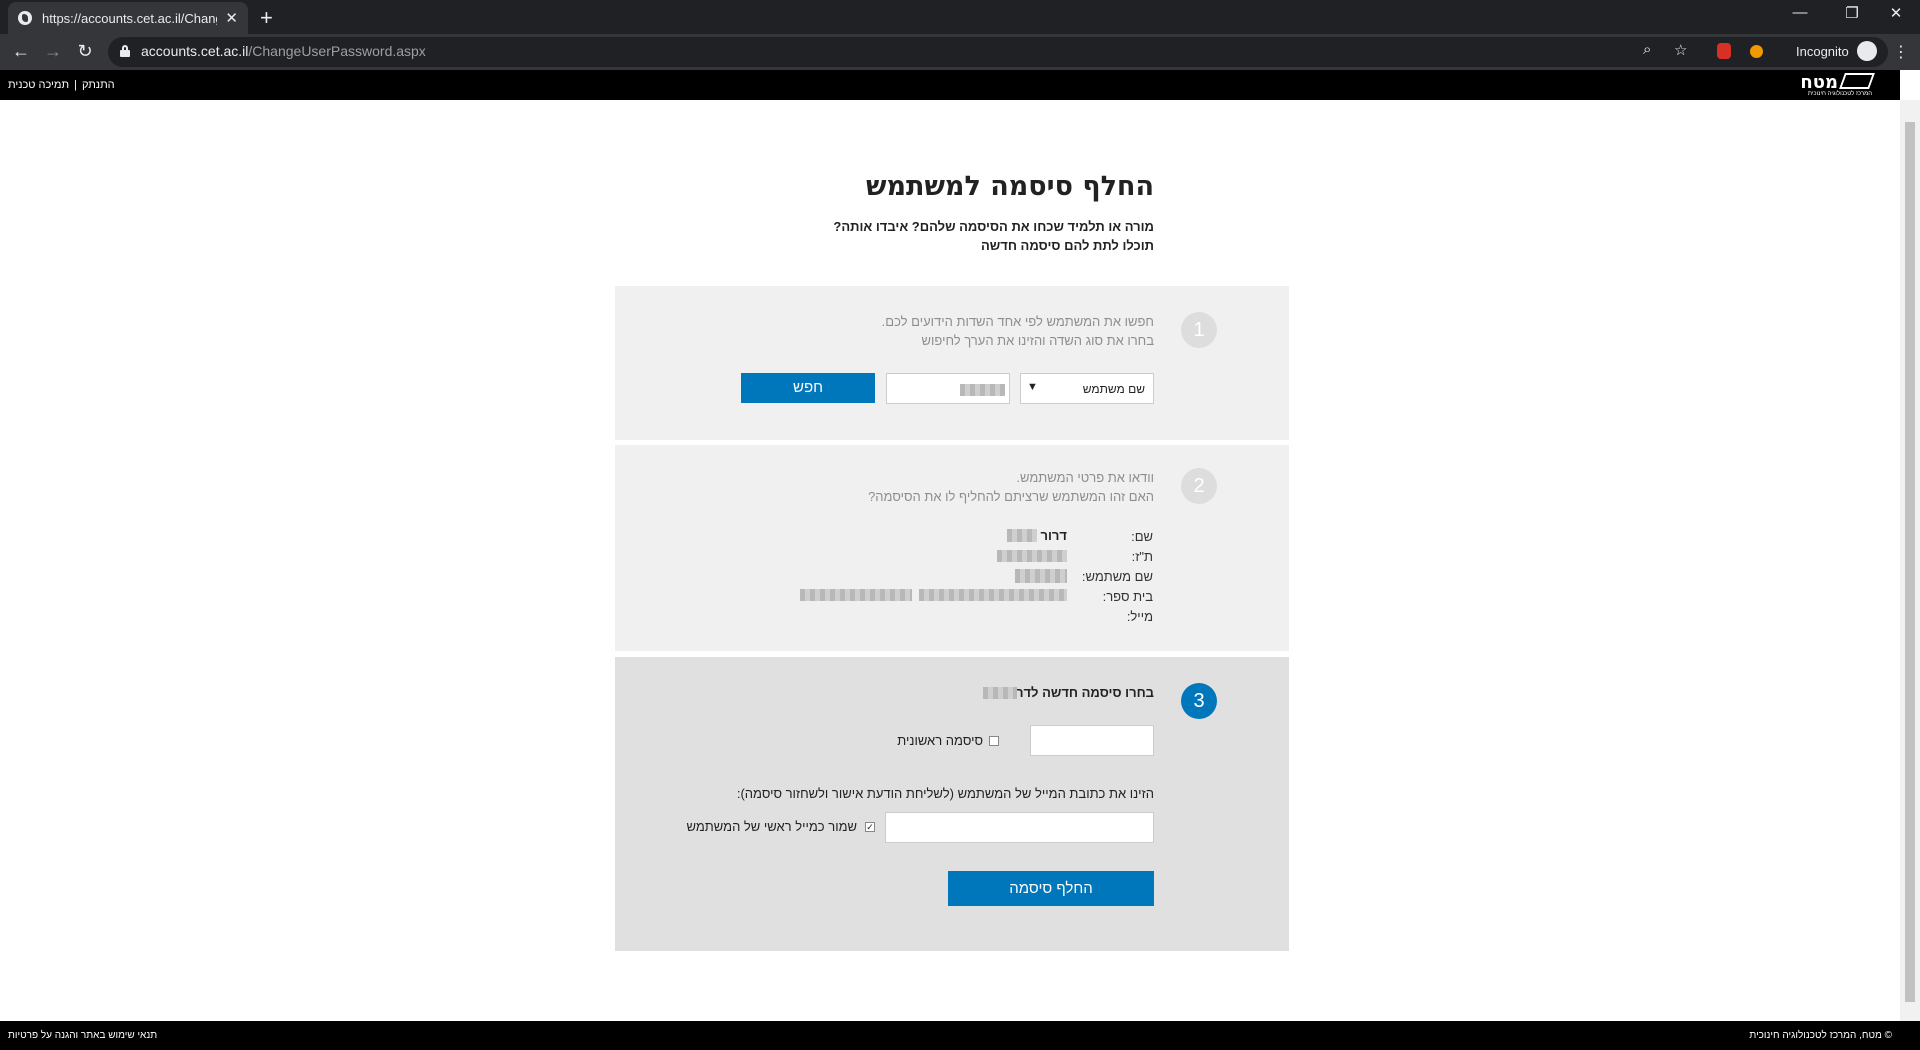 The height and width of the screenshot is (1050, 1920). Describe the element at coordinates (38, 85) in the screenshot. I see `support-link: תמיכה טכנית` at that location.